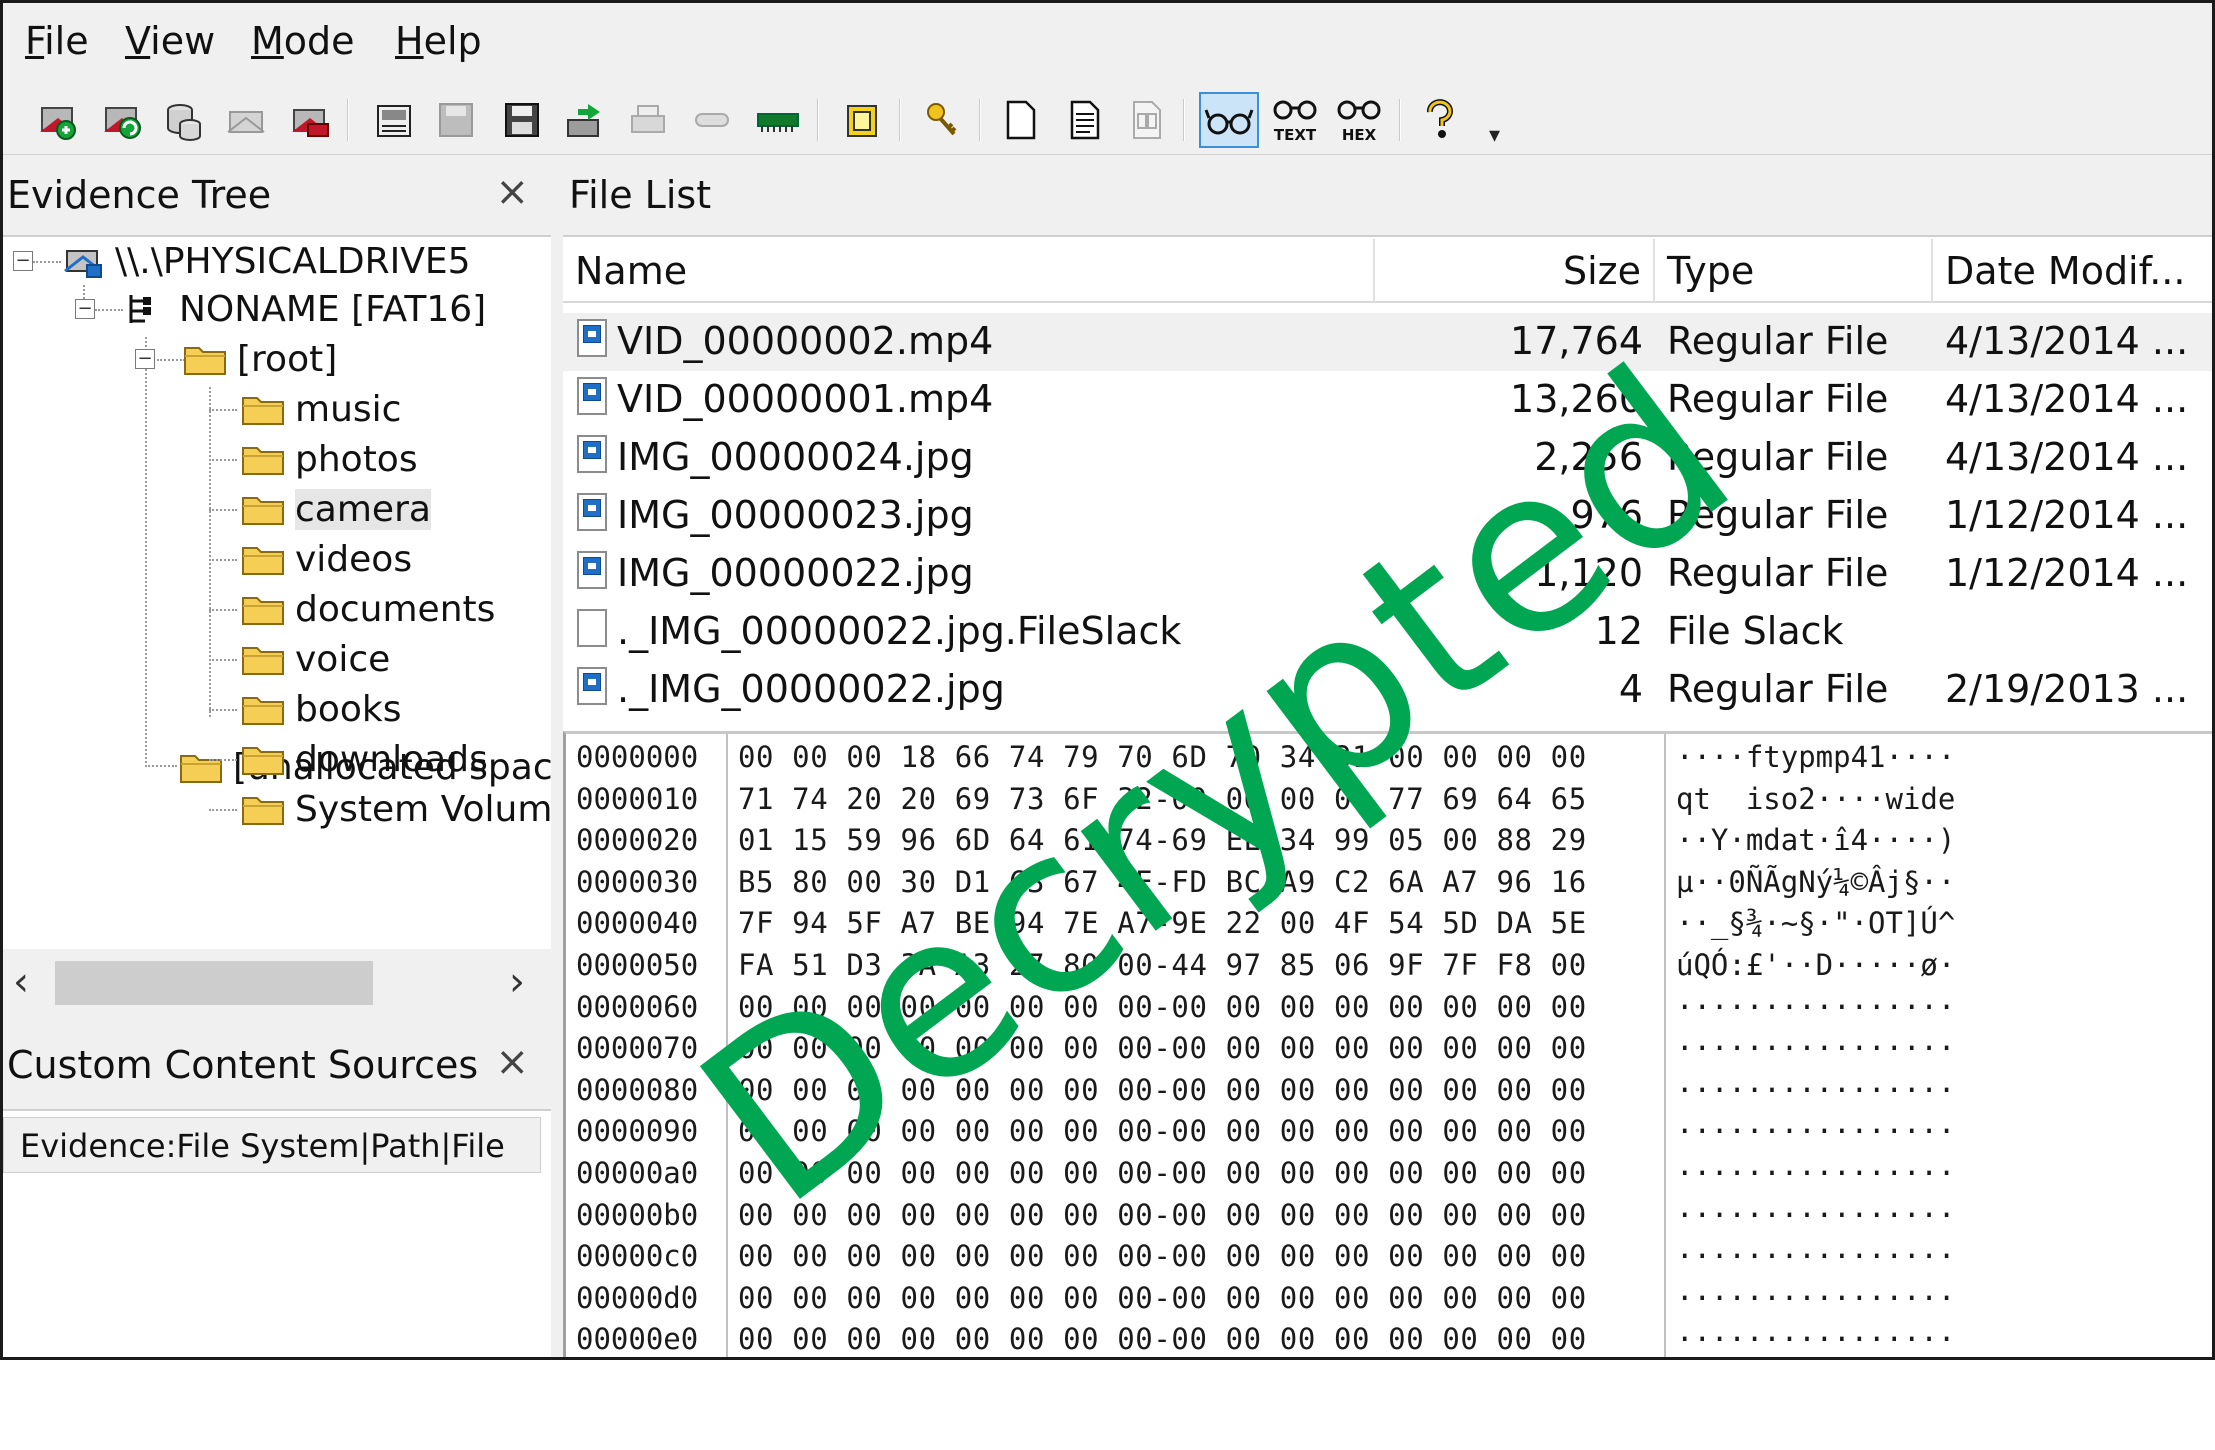 The image size is (2215, 1450). I want to click on scroll-left-icon: ‹, so click(21, 982).